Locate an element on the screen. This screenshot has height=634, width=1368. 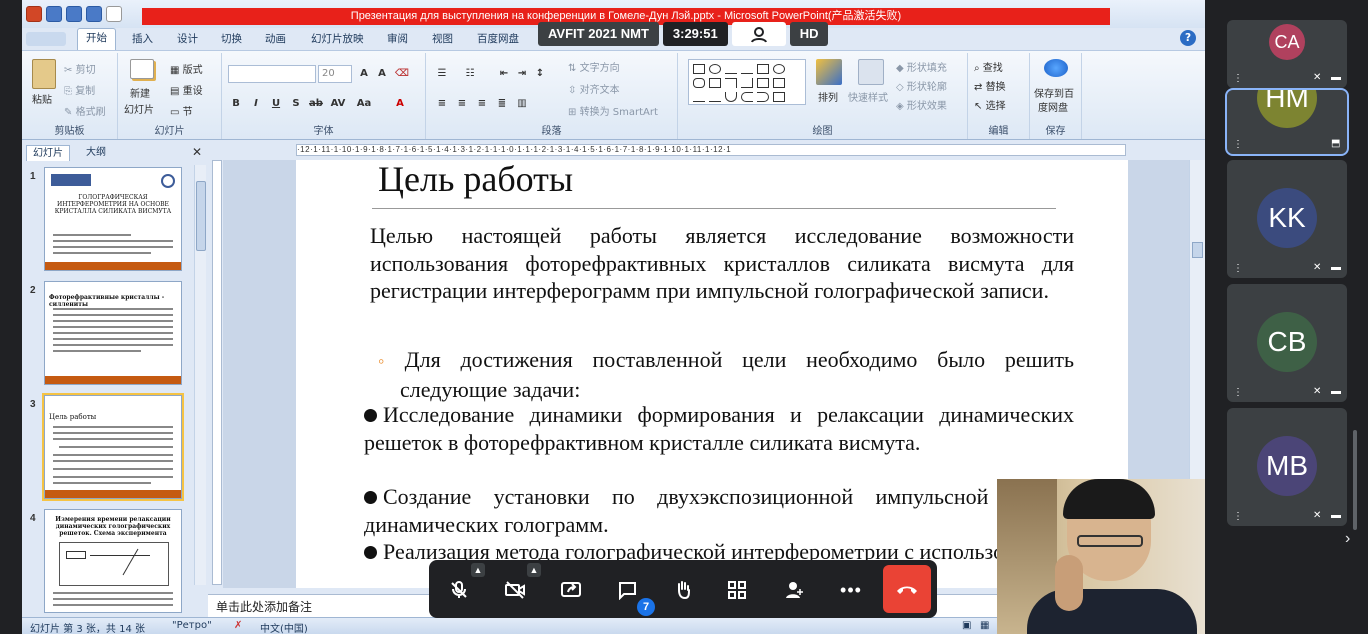
panel-scrollbar is located at coordinates (200, 375).